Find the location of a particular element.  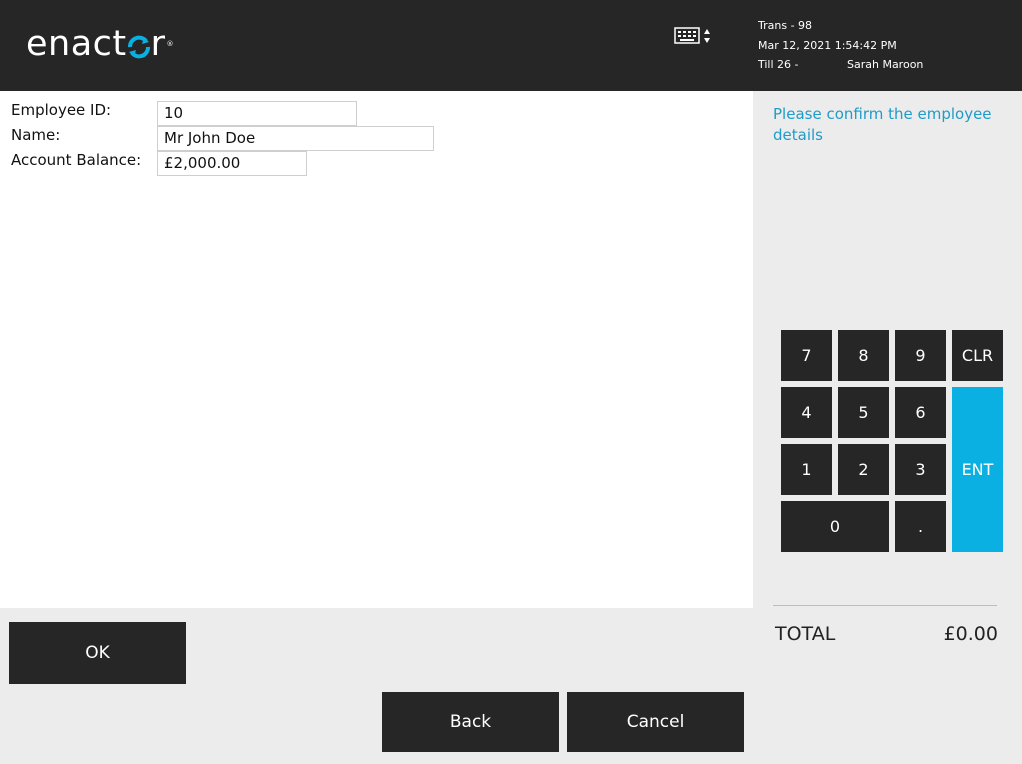

operator-name: Sarah Maroon is located at coordinates (885, 64).